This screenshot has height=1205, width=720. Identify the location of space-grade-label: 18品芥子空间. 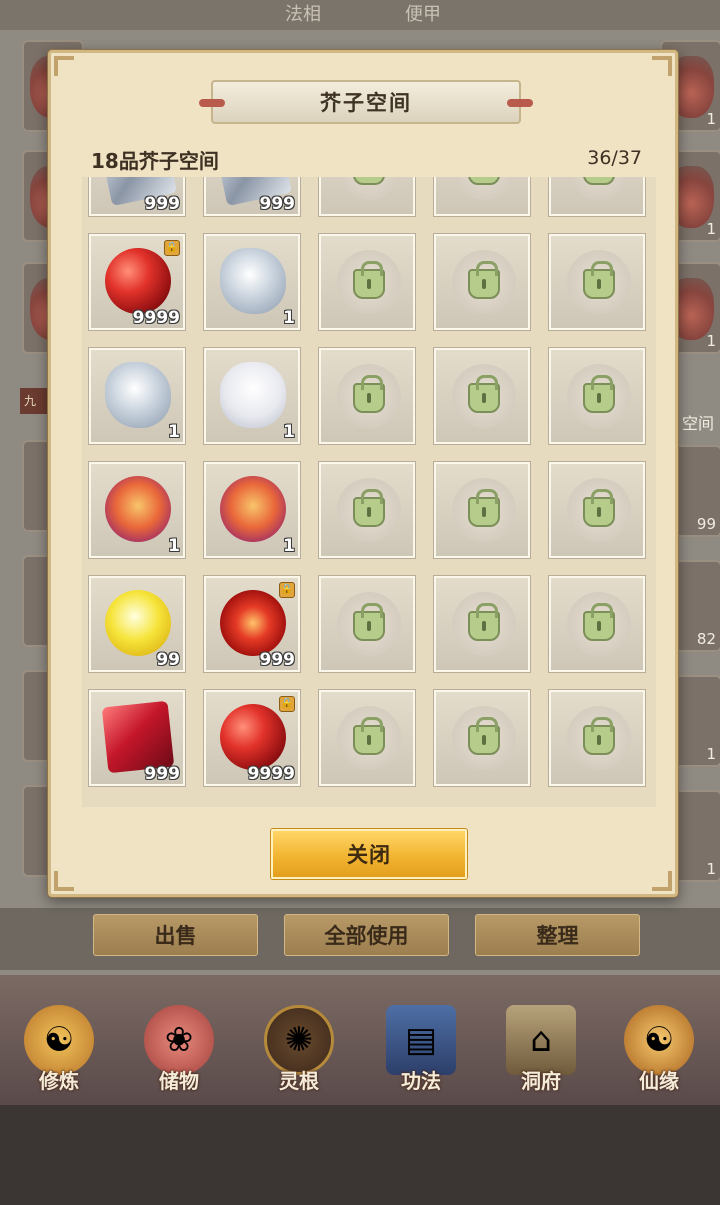
(155, 161).